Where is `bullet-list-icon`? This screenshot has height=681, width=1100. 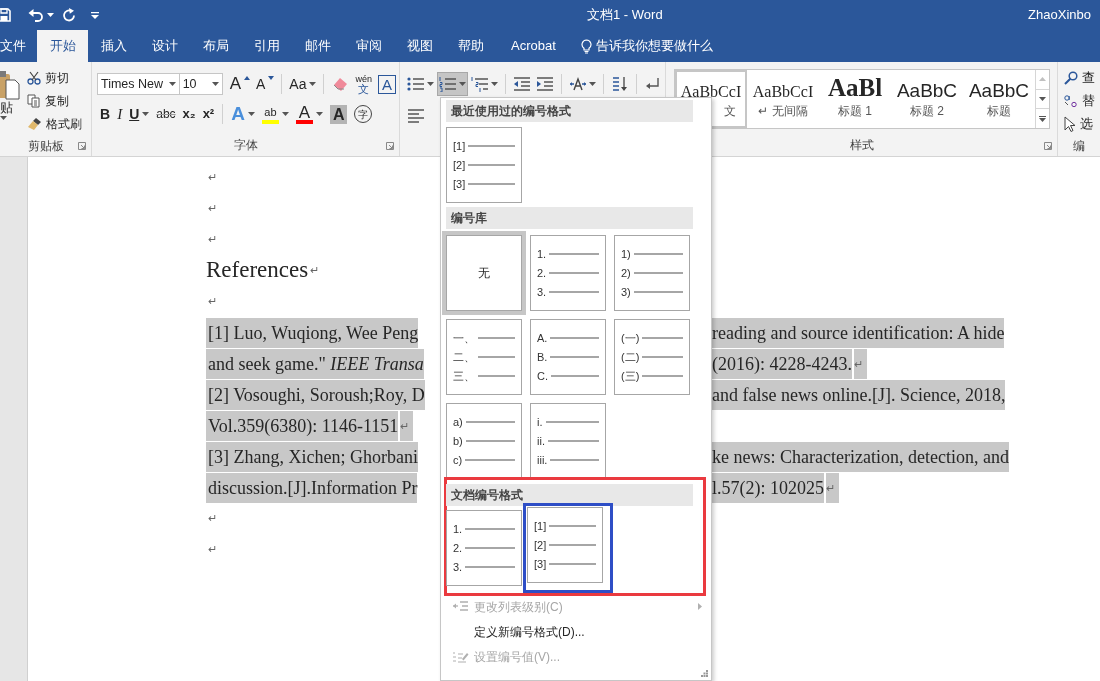 bullet-list-icon is located at coordinates (416, 84).